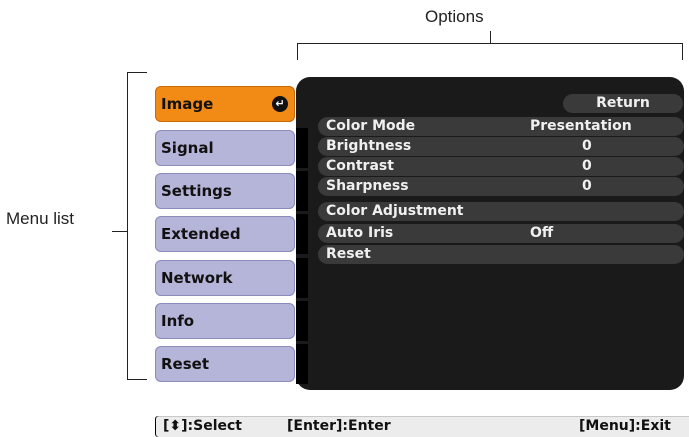 The height and width of the screenshot is (437, 689). Describe the element at coordinates (40, 218) in the screenshot. I see `menu-list-label: Menu list` at that location.